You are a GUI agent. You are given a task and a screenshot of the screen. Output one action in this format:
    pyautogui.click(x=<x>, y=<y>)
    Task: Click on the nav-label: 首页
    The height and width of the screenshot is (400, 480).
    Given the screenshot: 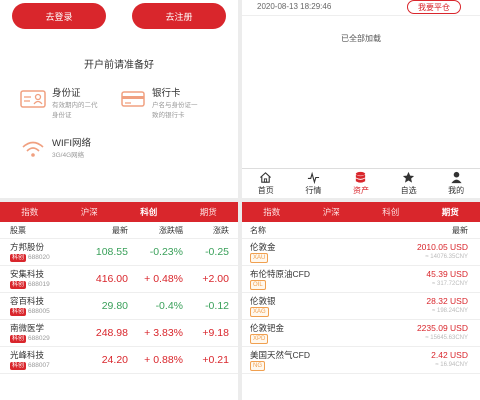 What is the action you would take?
    pyautogui.click(x=265, y=190)
    